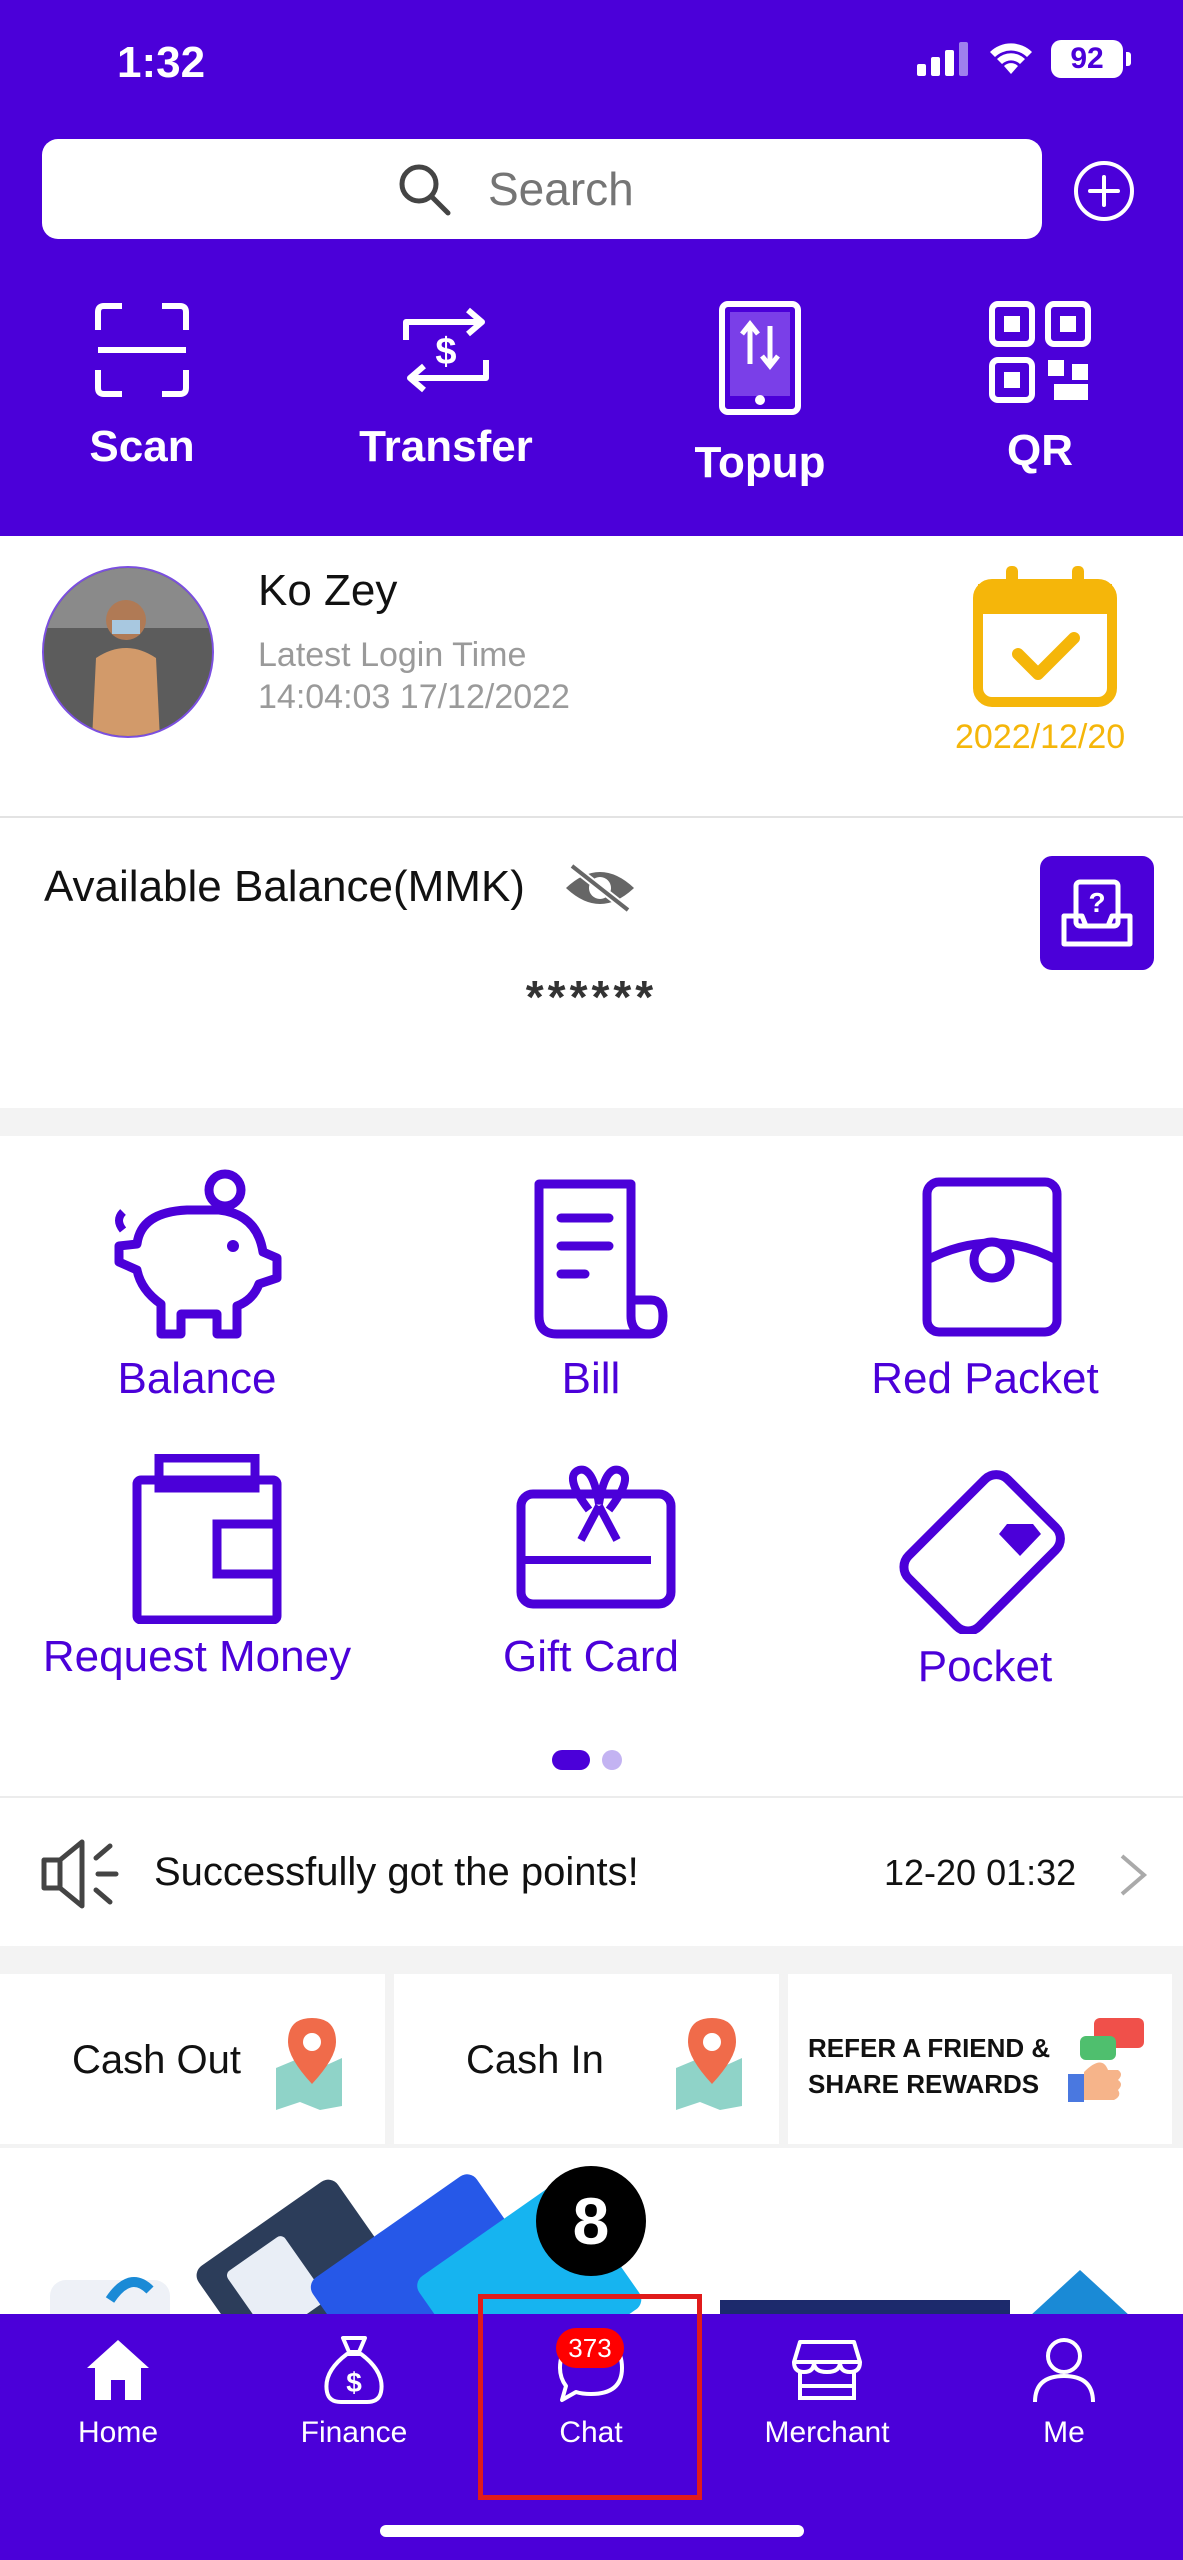 The width and height of the screenshot is (1183, 2560). What do you see at coordinates (535, 2060) in the screenshot?
I see `banner-cash-in-label: Cash In` at bounding box center [535, 2060].